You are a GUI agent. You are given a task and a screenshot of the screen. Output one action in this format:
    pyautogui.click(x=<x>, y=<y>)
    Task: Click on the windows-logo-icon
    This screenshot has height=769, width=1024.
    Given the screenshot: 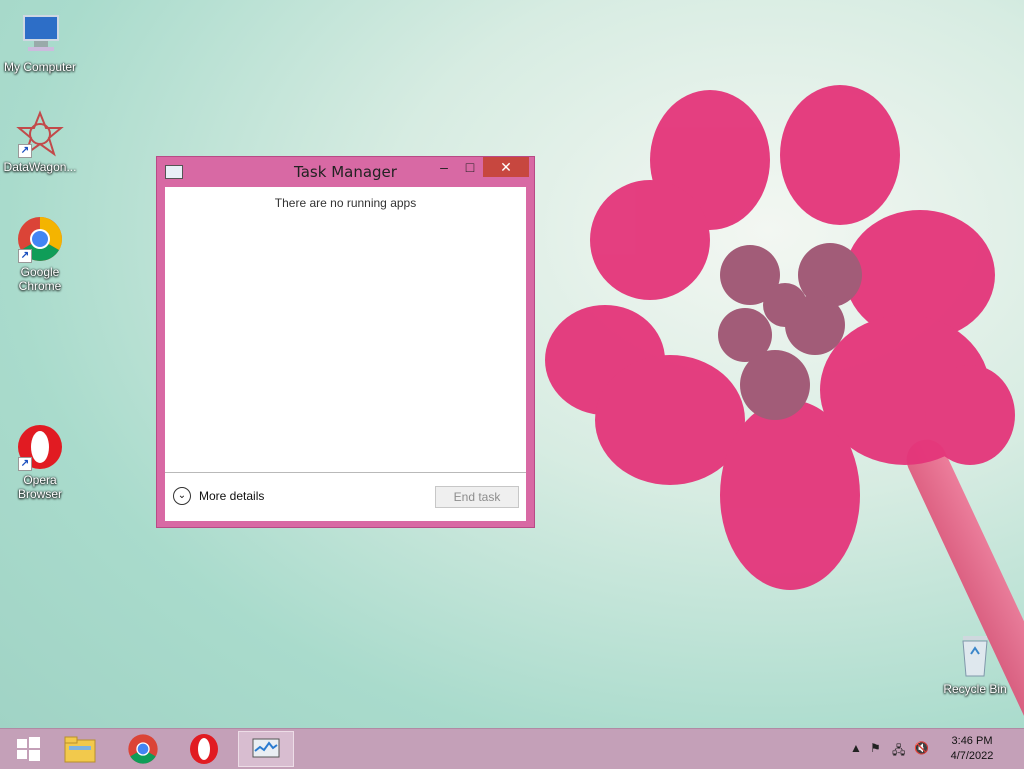 What is the action you would take?
    pyautogui.click(x=28, y=749)
    